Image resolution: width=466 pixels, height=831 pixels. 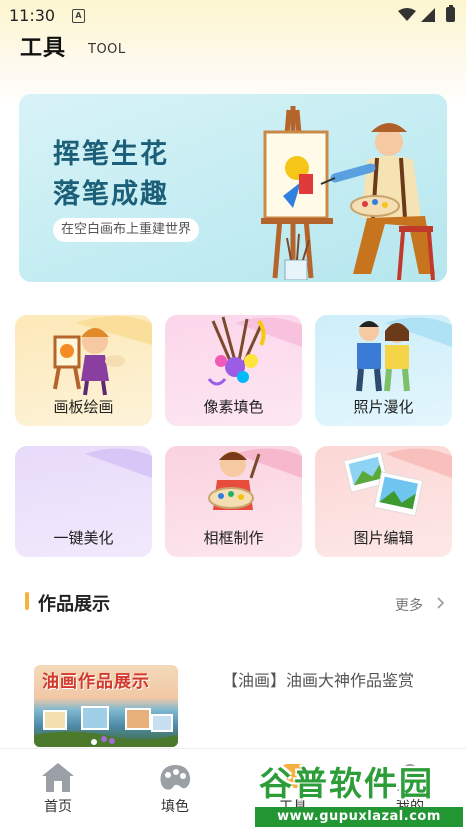 What do you see at coordinates (450, 13) in the screenshot?
I see `battery-icon` at bounding box center [450, 13].